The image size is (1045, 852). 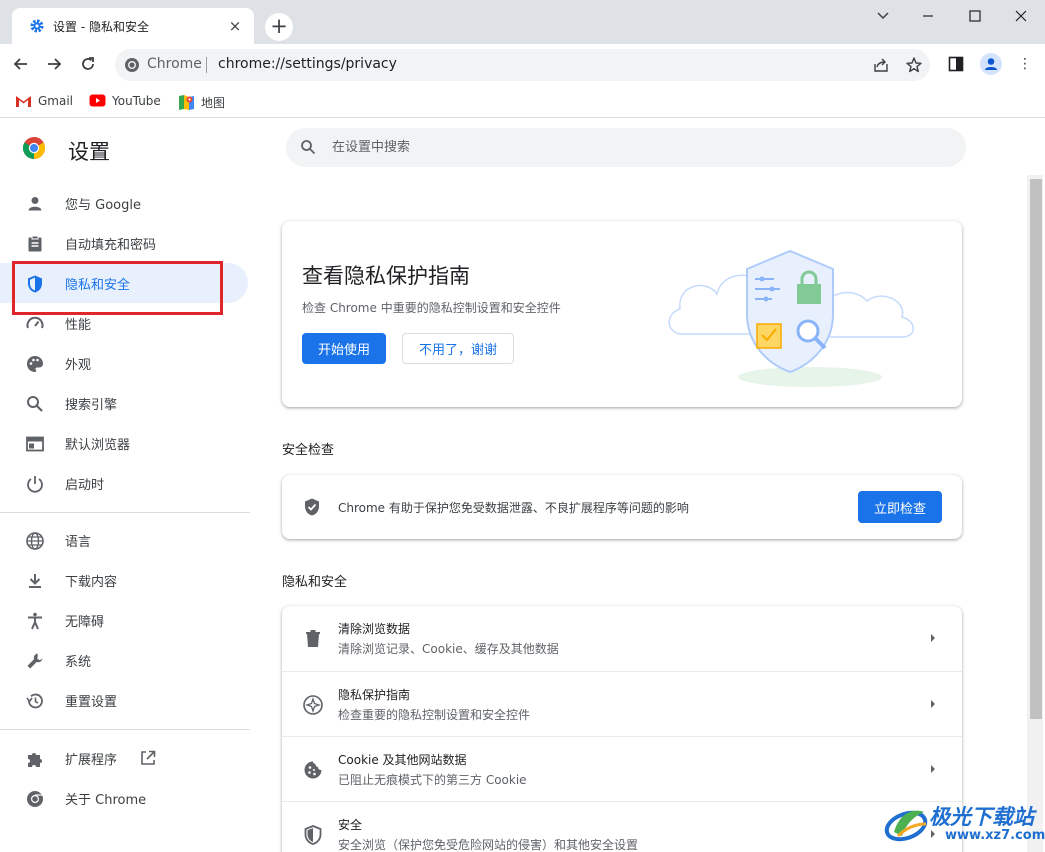 I want to click on maximize-icon, so click(x=975, y=16).